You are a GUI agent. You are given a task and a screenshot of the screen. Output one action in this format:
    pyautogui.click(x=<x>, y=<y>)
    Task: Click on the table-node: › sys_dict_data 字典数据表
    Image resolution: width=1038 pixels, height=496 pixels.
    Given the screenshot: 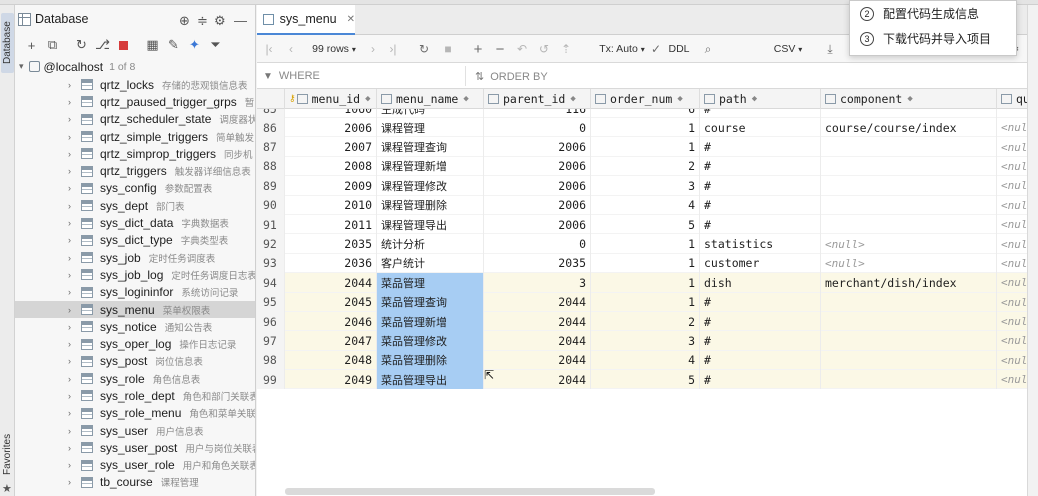 What is the action you would take?
    pyautogui.click(x=135, y=222)
    